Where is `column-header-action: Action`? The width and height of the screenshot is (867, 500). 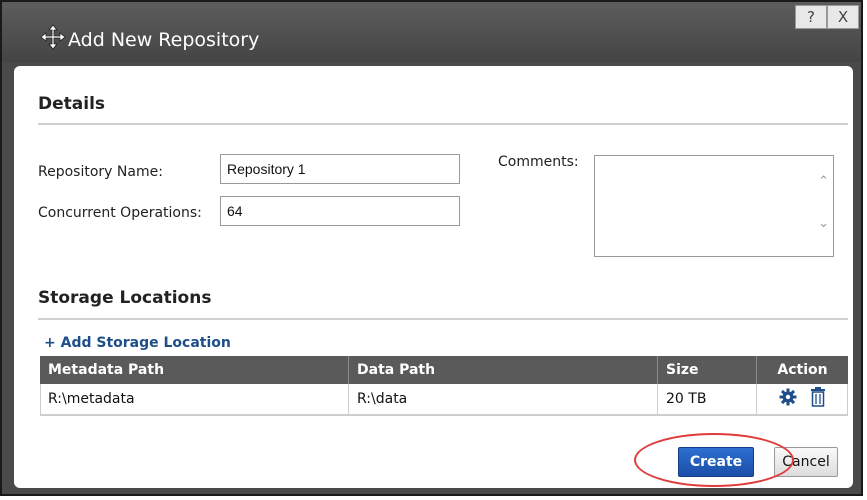 column-header-action: Action is located at coordinates (802, 370).